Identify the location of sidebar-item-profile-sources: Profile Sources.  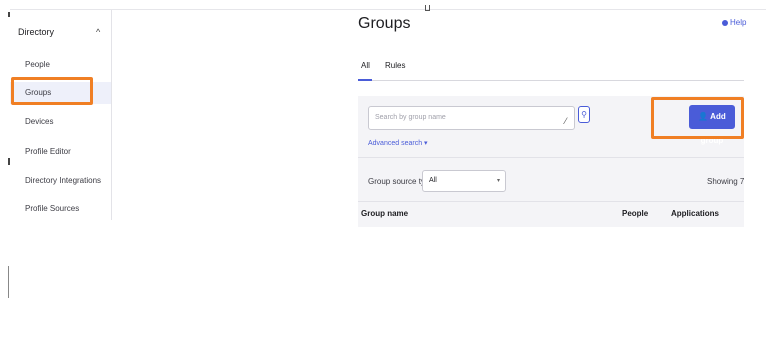
(60, 209).